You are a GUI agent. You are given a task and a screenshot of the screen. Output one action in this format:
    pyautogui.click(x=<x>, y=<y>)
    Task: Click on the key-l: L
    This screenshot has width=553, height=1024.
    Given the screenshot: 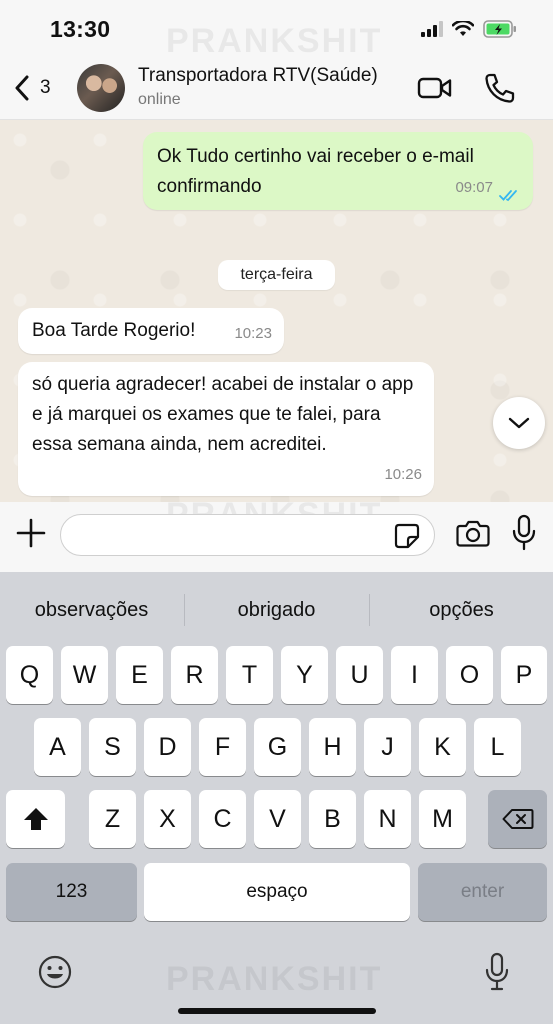 What is the action you would take?
    pyautogui.click(x=497, y=747)
    